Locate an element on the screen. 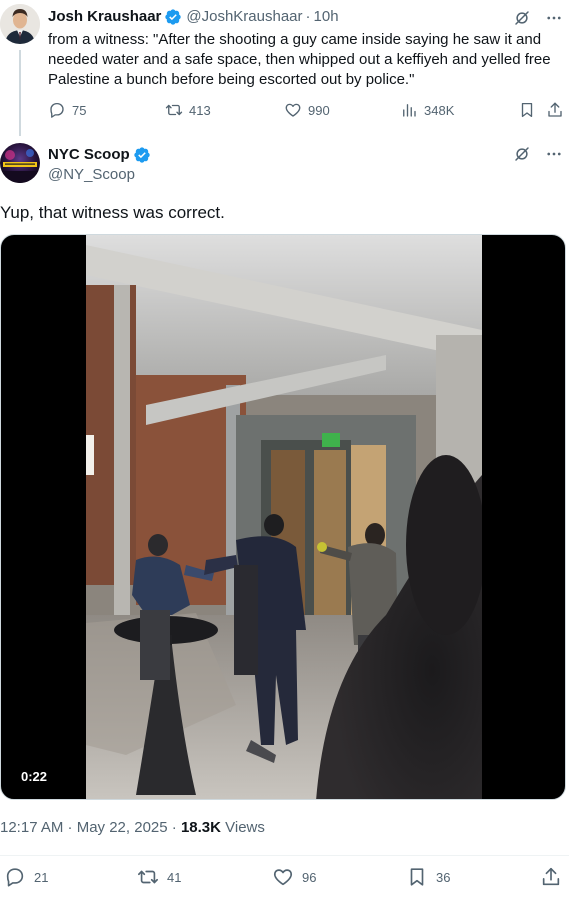  tweet-time: 10h is located at coordinates (326, 17).